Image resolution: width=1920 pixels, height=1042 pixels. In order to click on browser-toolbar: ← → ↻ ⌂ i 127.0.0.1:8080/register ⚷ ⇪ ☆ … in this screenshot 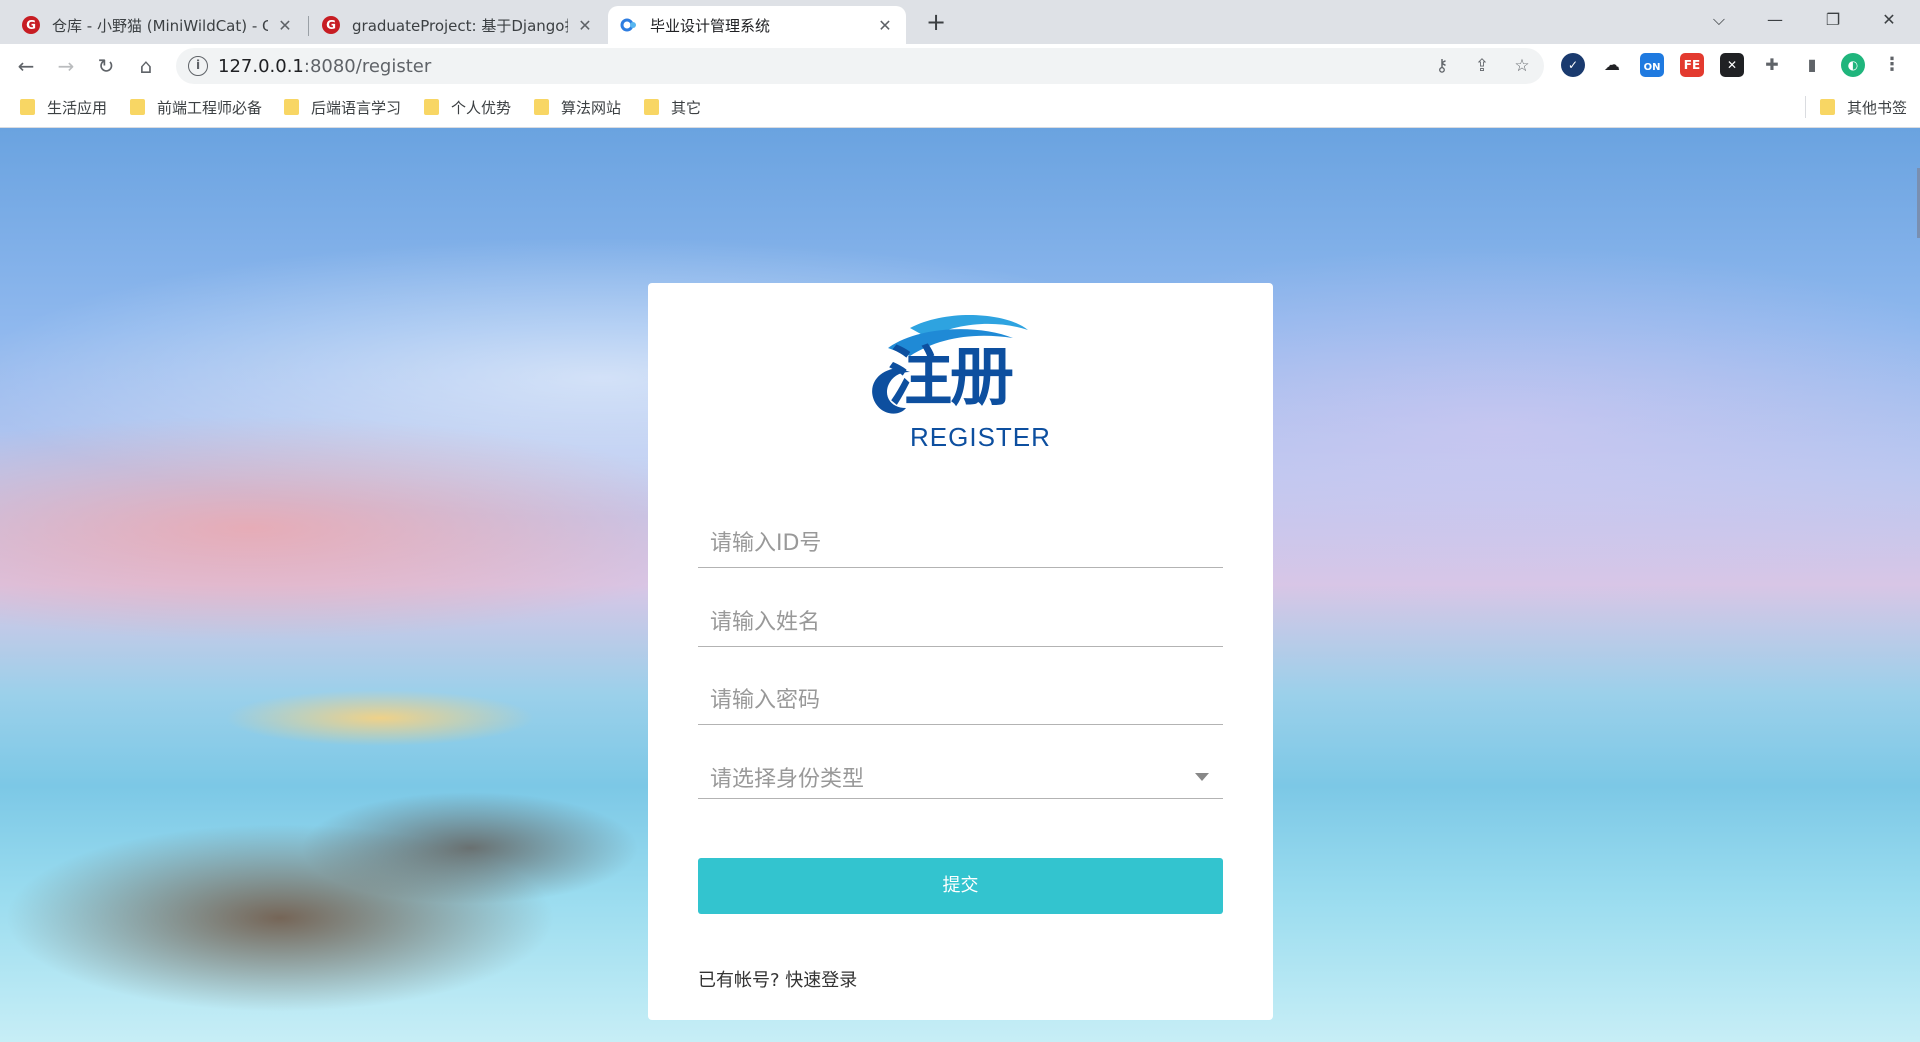, I will do `click(960, 65)`.